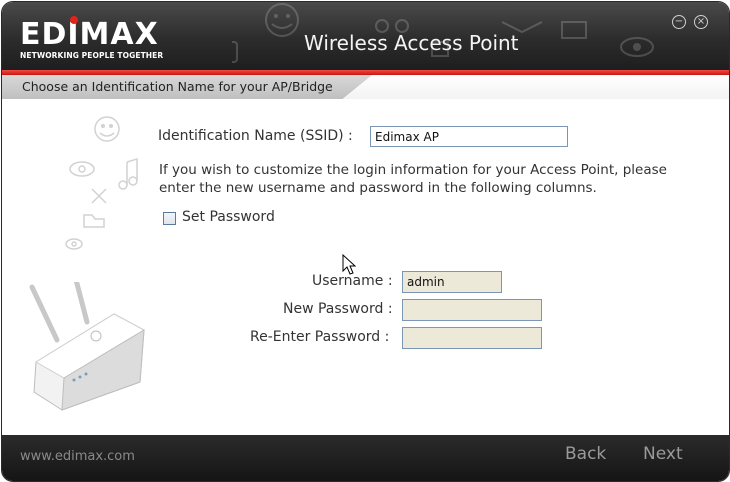 The width and height of the screenshot is (730, 482). I want to click on mouse-cursor-icon, so click(349, 264).